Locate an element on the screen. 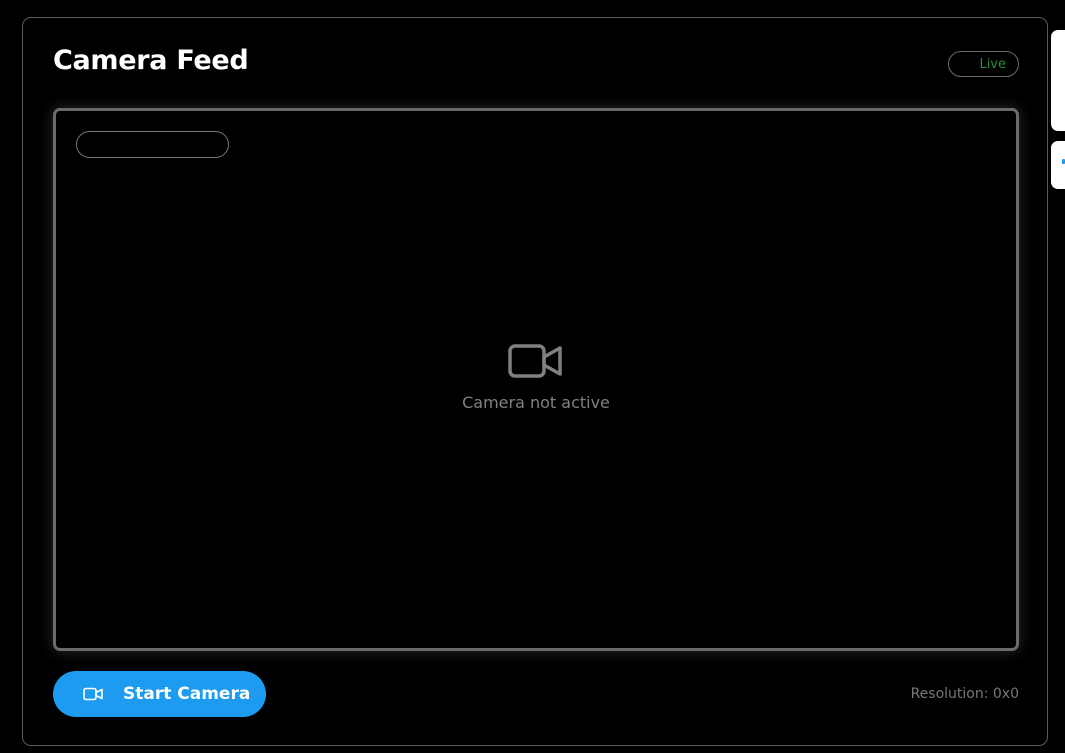  live-status-badge: Live is located at coordinates (983, 64).